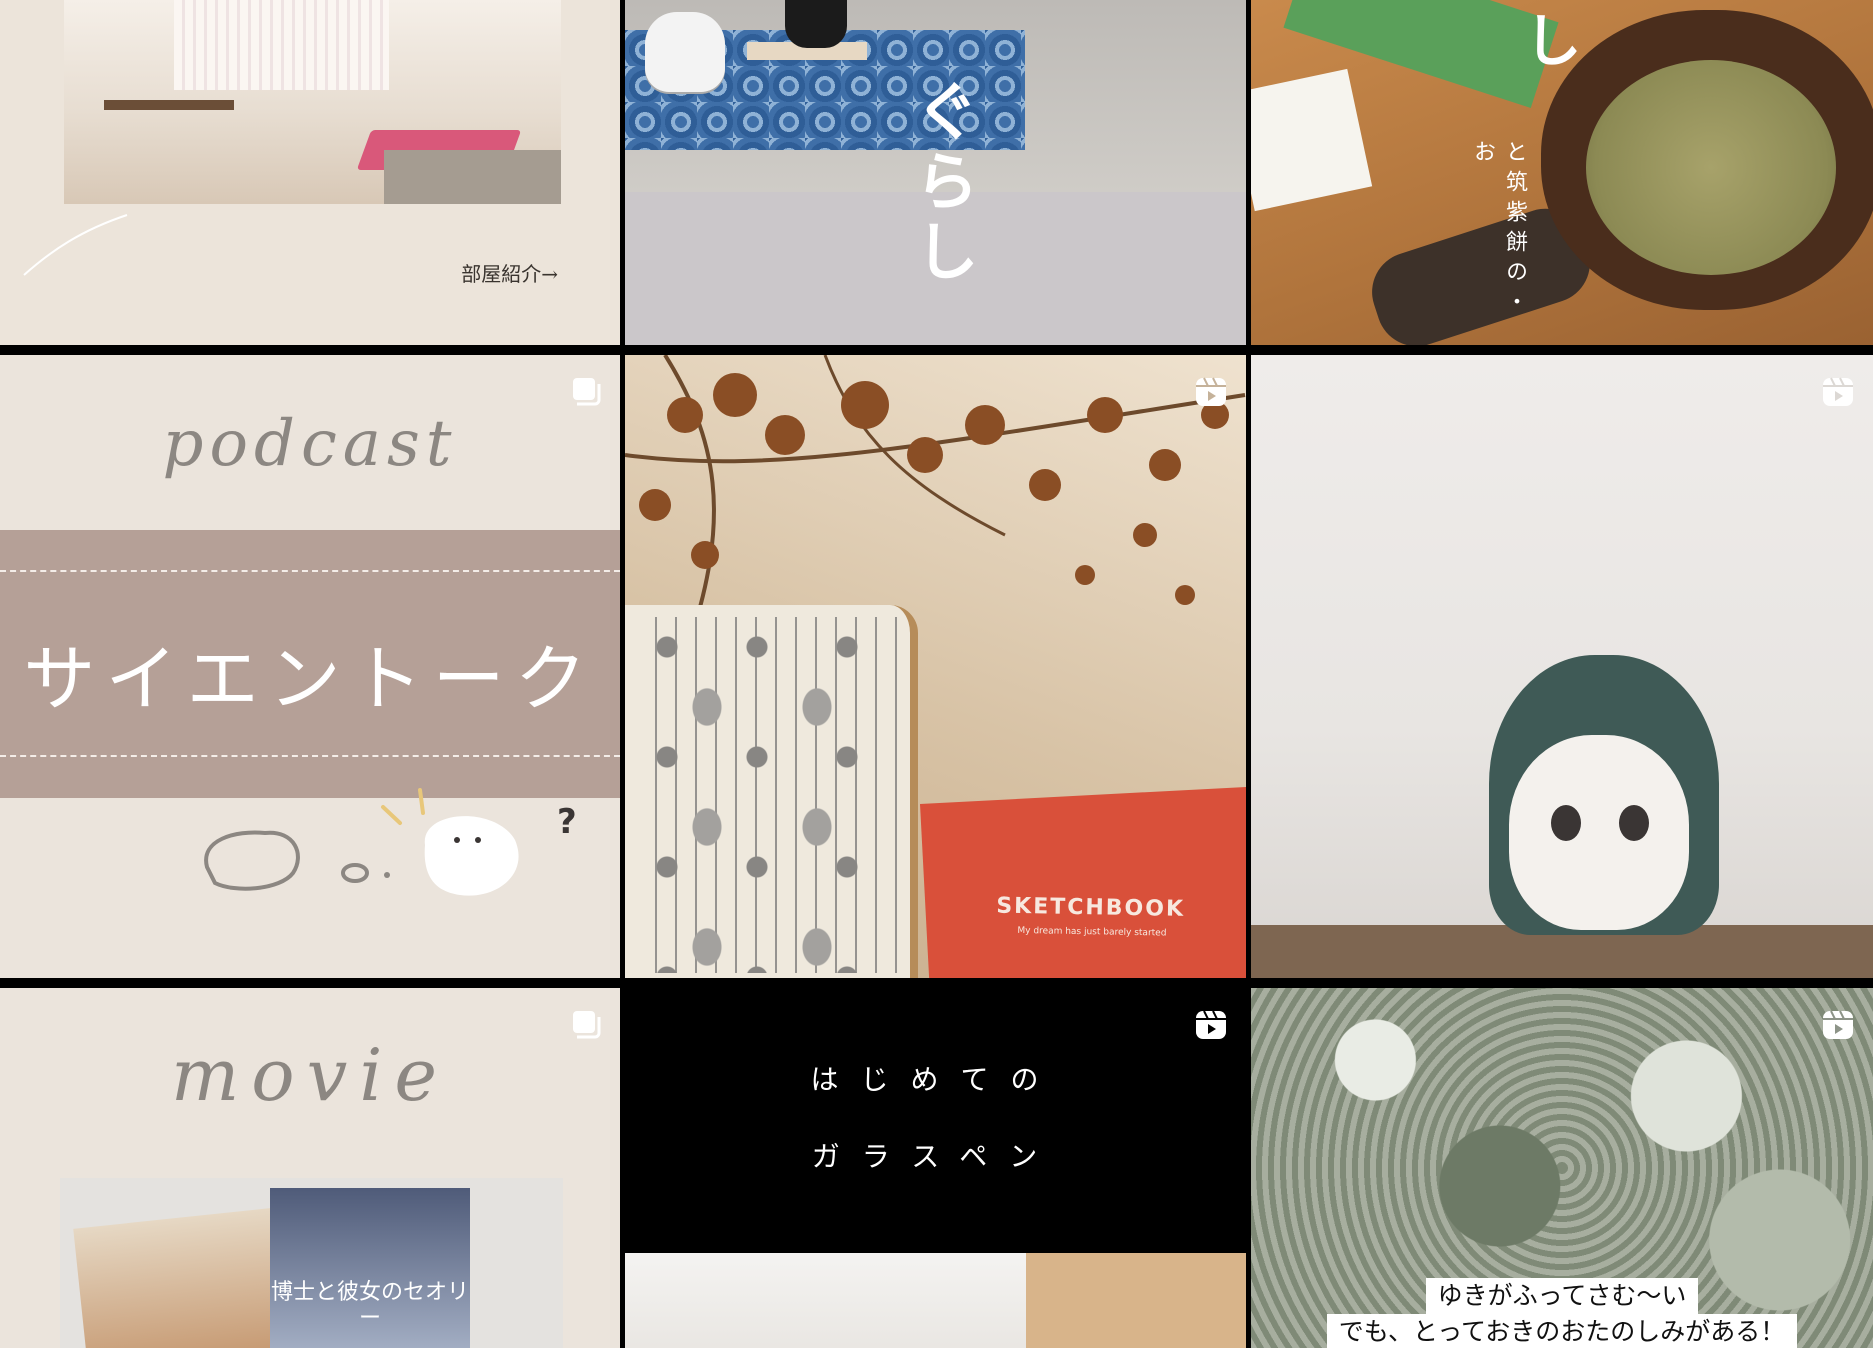 The image size is (1873, 1348). Describe the element at coordinates (1091, 907) in the screenshot. I see `sketchbook-label: SKETCHBOOK` at that location.